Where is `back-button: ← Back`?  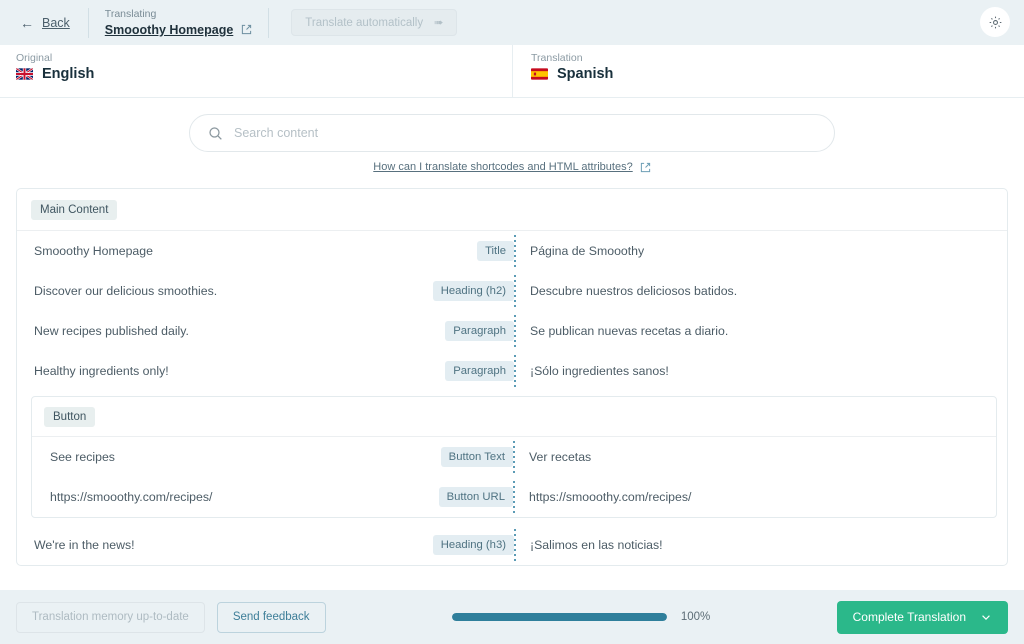 back-button: ← Back is located at coordinates (54, 23).